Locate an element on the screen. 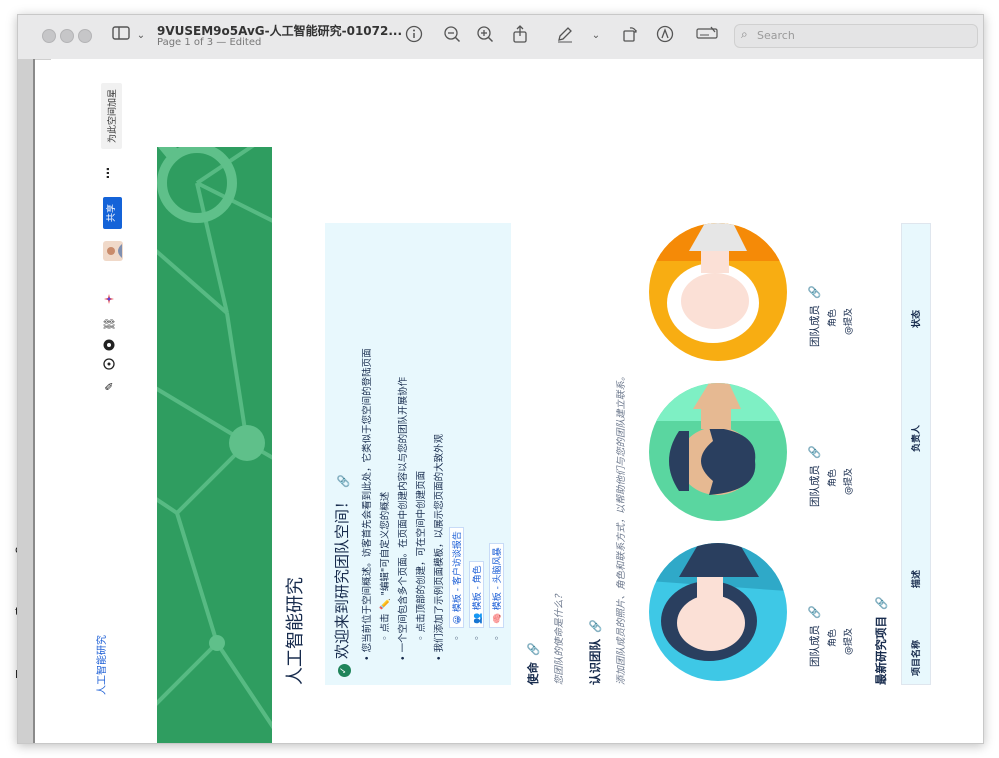  welcome-line-5: 我们添加了示例页面模板，以展示您页面的大致外观 is located at coordinates (439, 543).